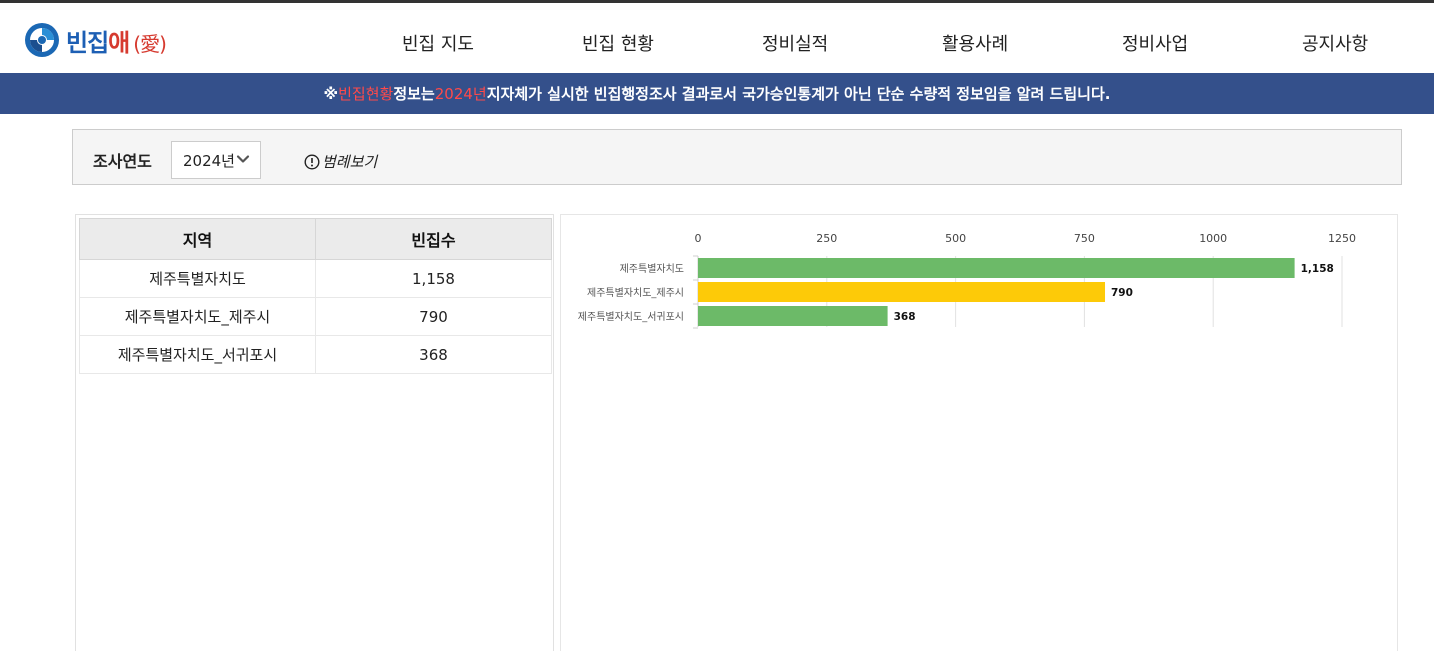 This screenshot has width=1434, height=651. Describe the element at coordinates (433, 239) in the screenshot. I see `column-header-count: 빈집수` at that location.